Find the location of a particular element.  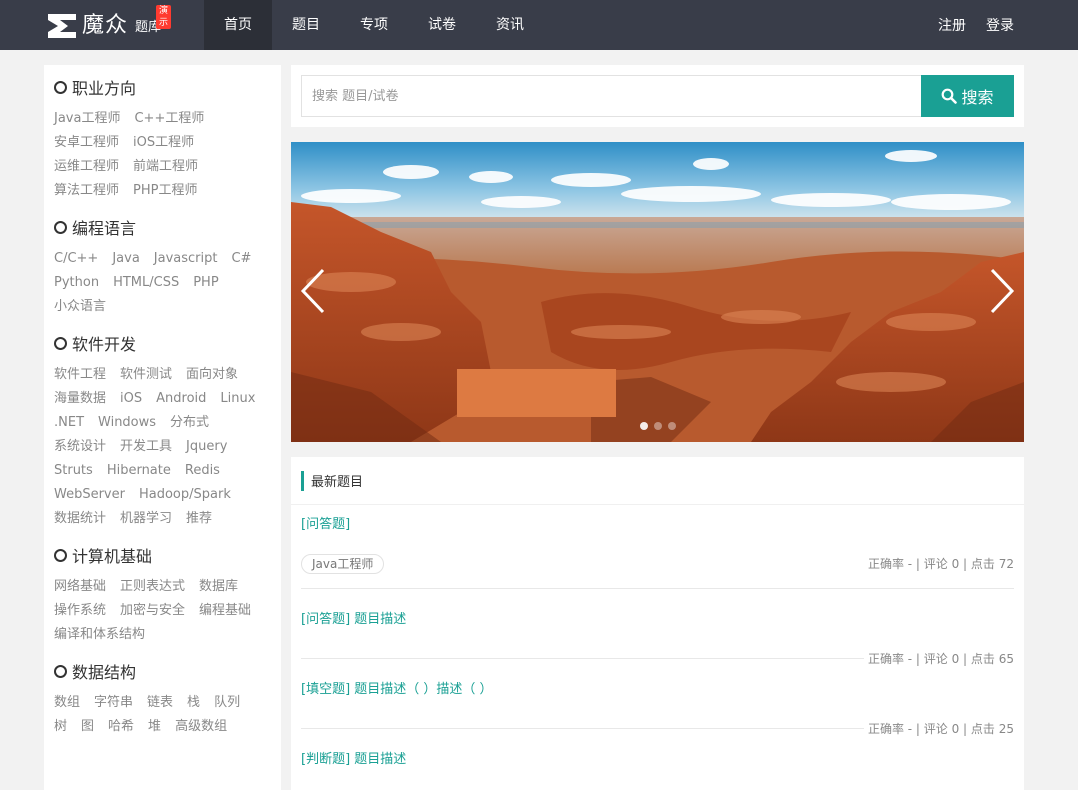

category-tag-link: 堆 is located at coordinates (154, 727).